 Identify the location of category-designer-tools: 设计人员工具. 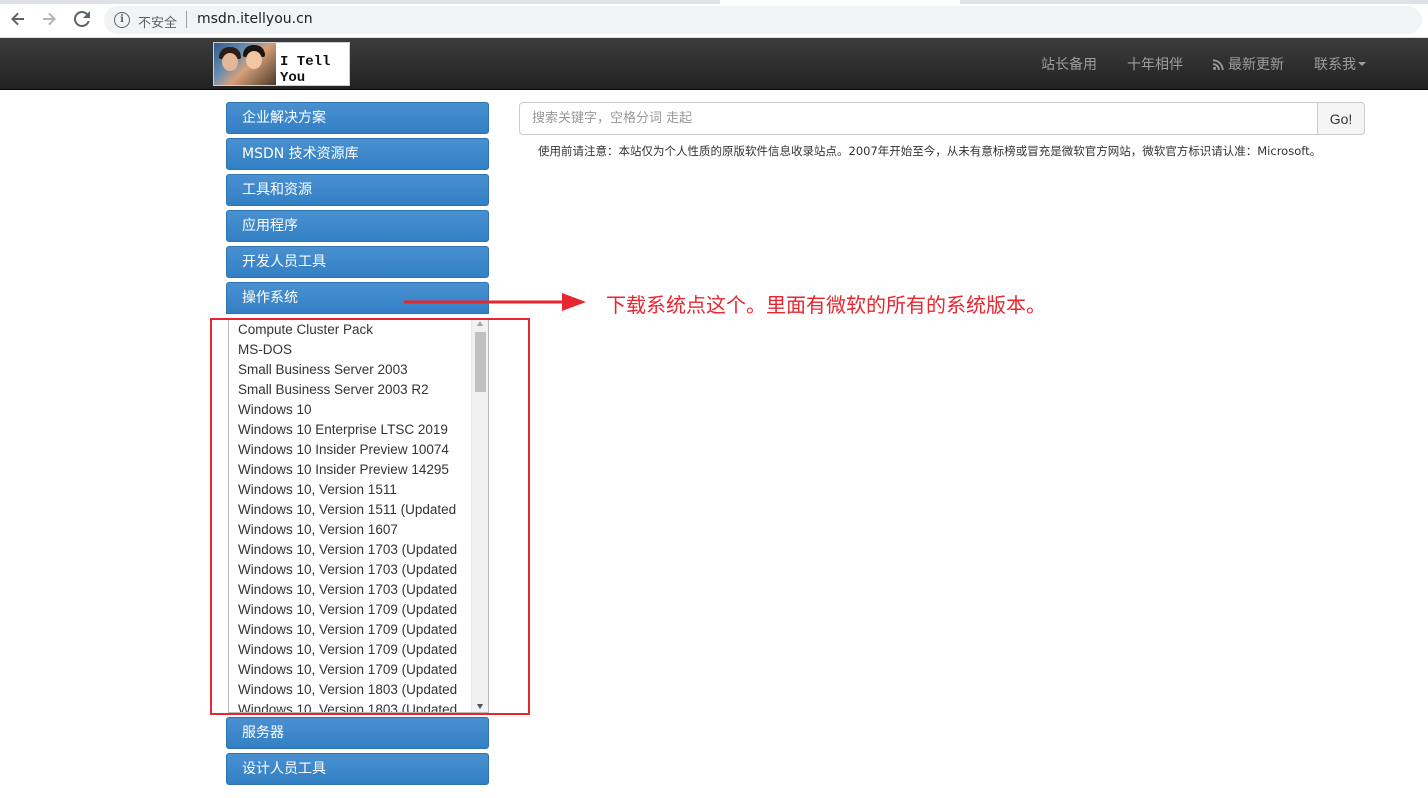
(357, 769).